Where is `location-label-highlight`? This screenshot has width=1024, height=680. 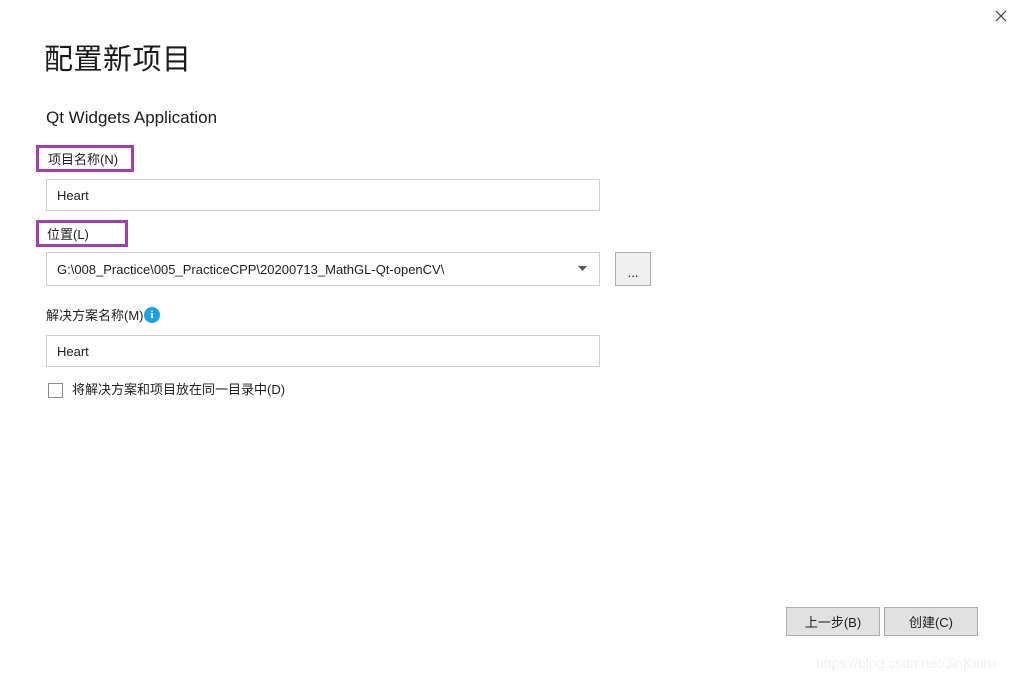 location-label-highlight is located at coordinates (82, 233).